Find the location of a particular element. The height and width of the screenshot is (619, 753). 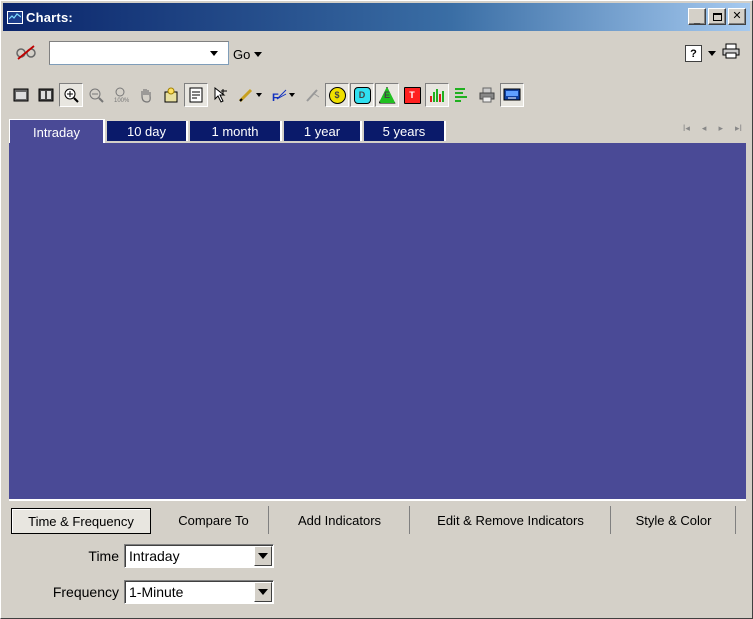

frequency-value: 1-Minute is located at coordinates (156, 592).